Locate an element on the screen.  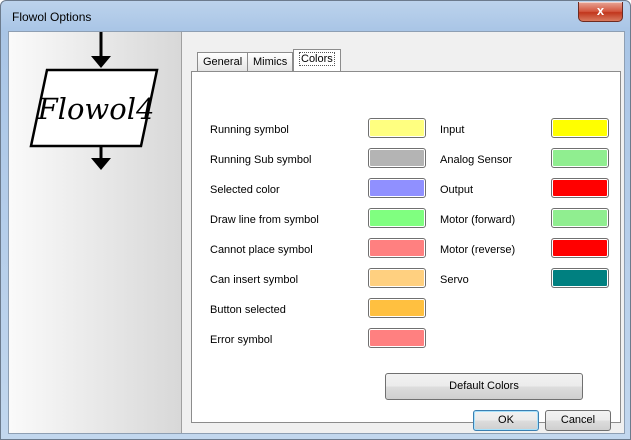
tab-general: General is located at coordinates (223, 61).